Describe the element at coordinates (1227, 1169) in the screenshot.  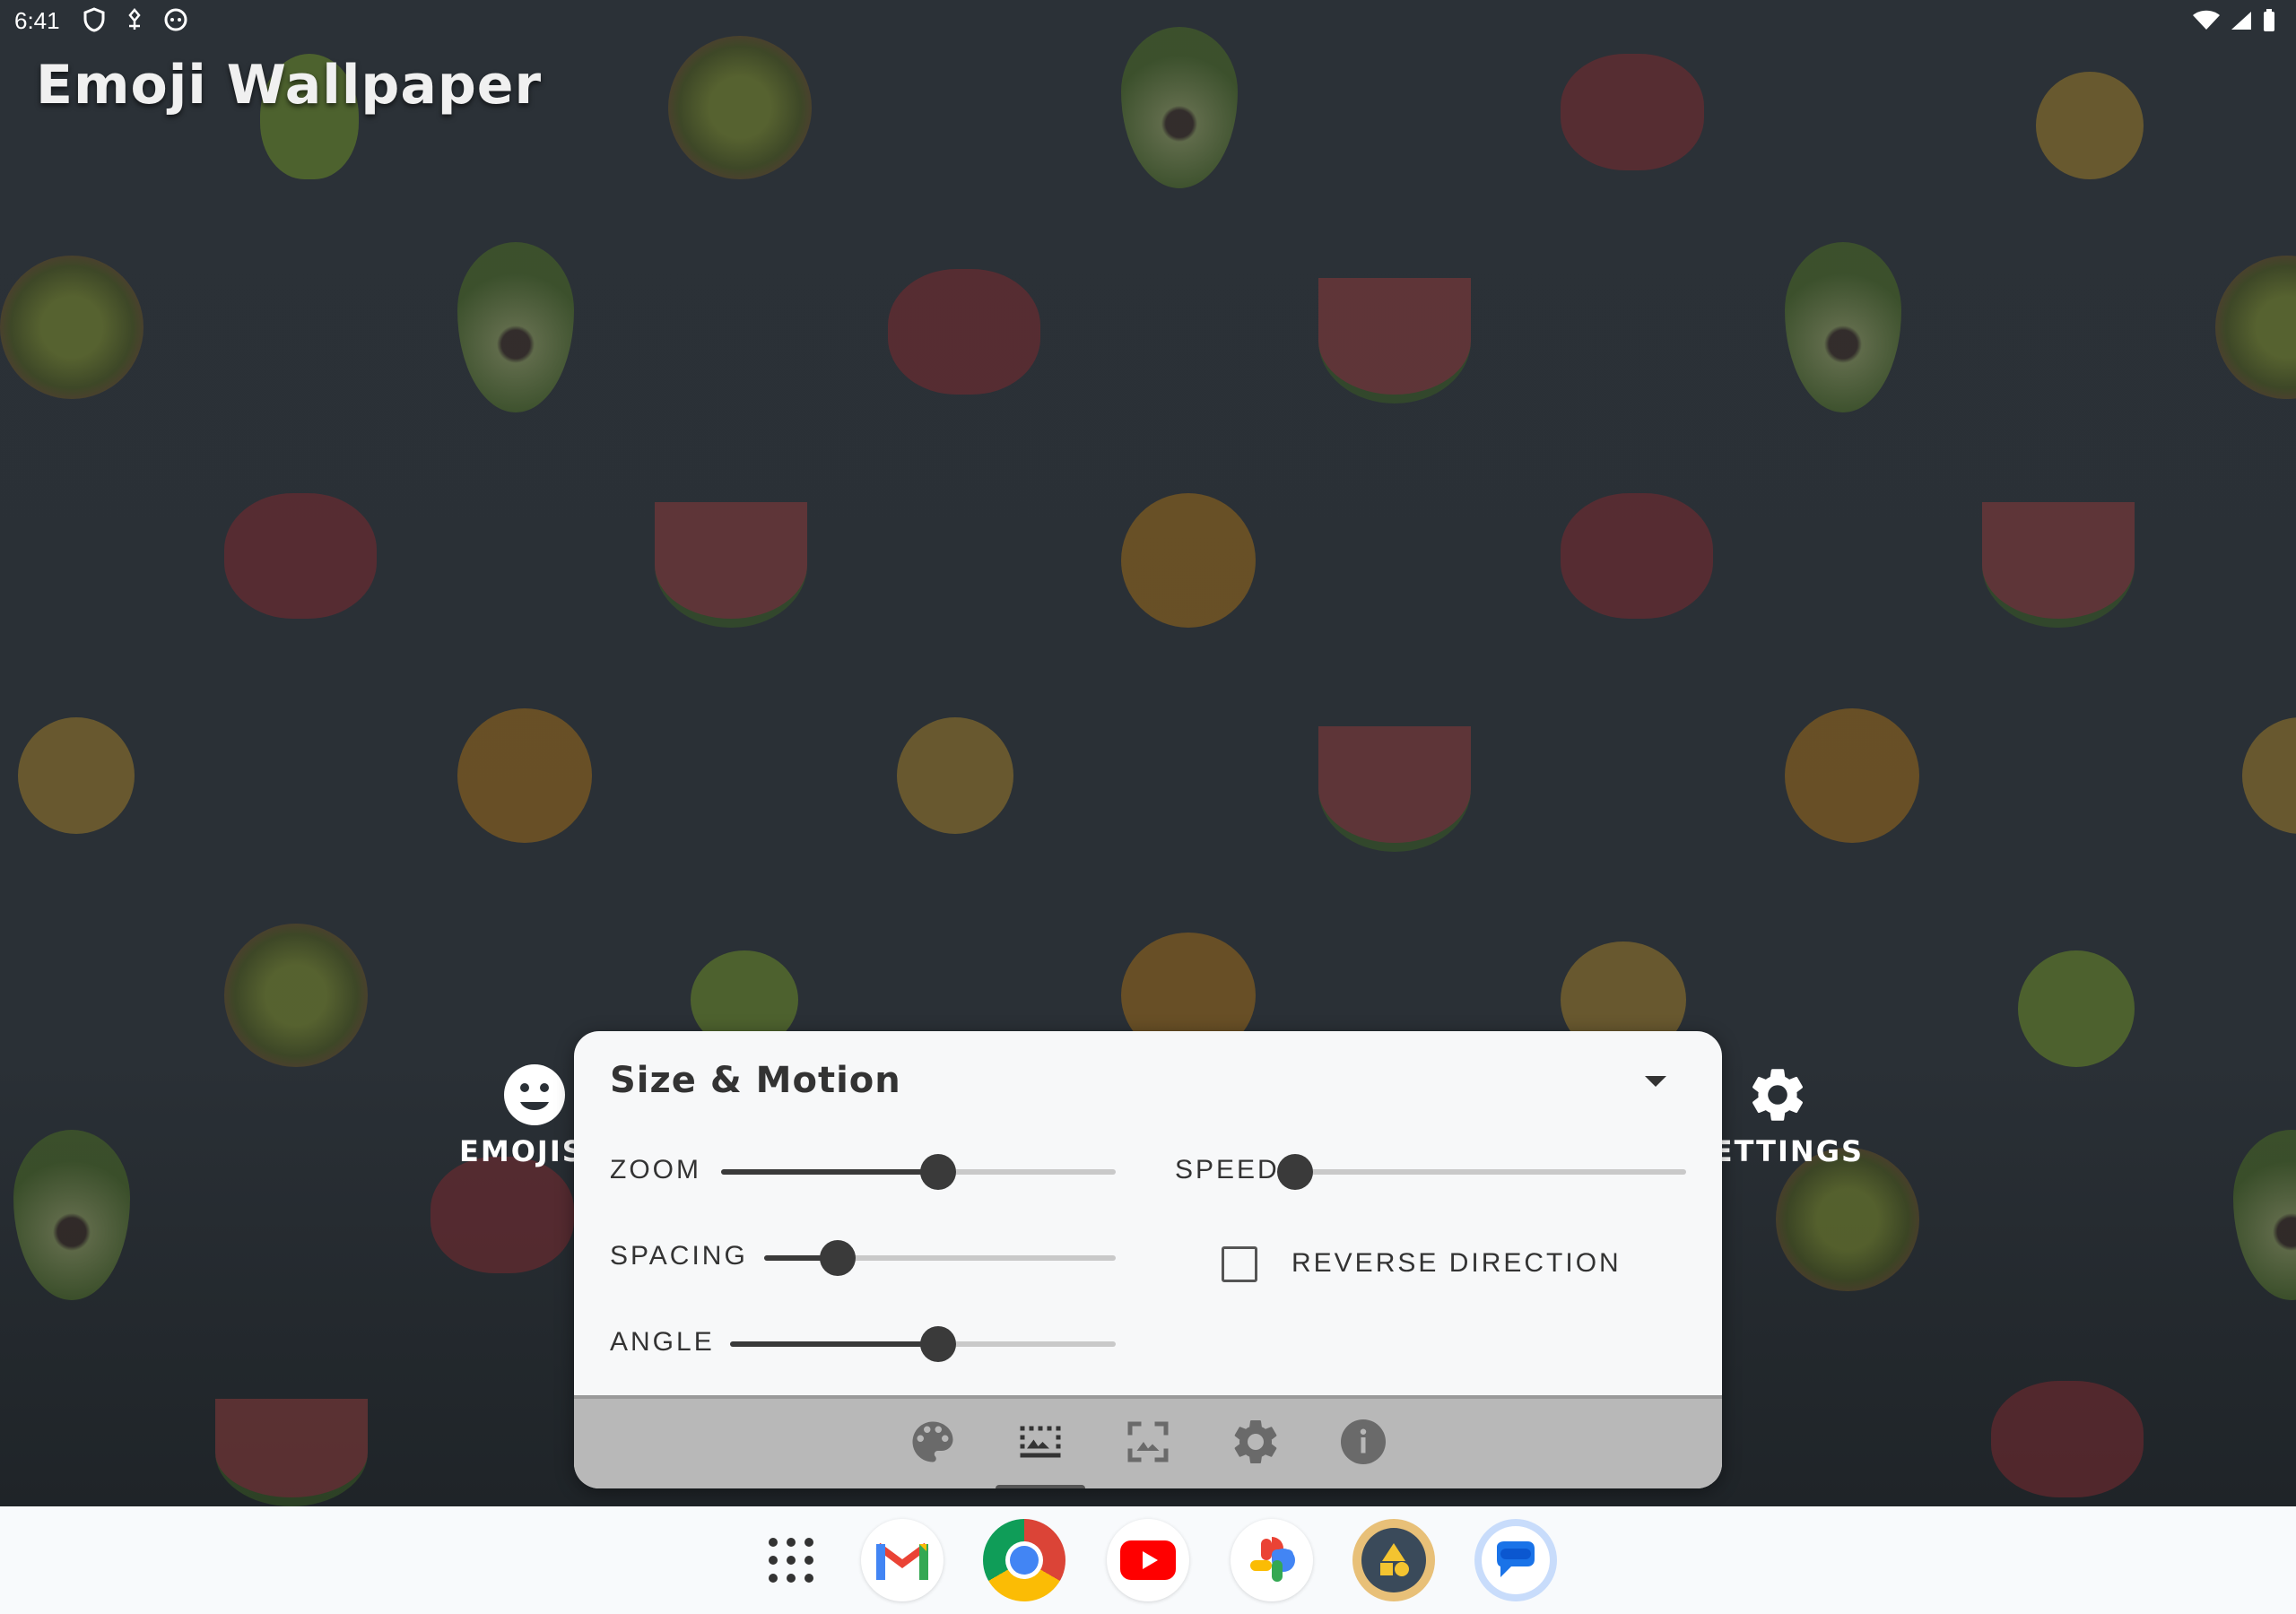
I see `speed-label: SPEED` at that location.